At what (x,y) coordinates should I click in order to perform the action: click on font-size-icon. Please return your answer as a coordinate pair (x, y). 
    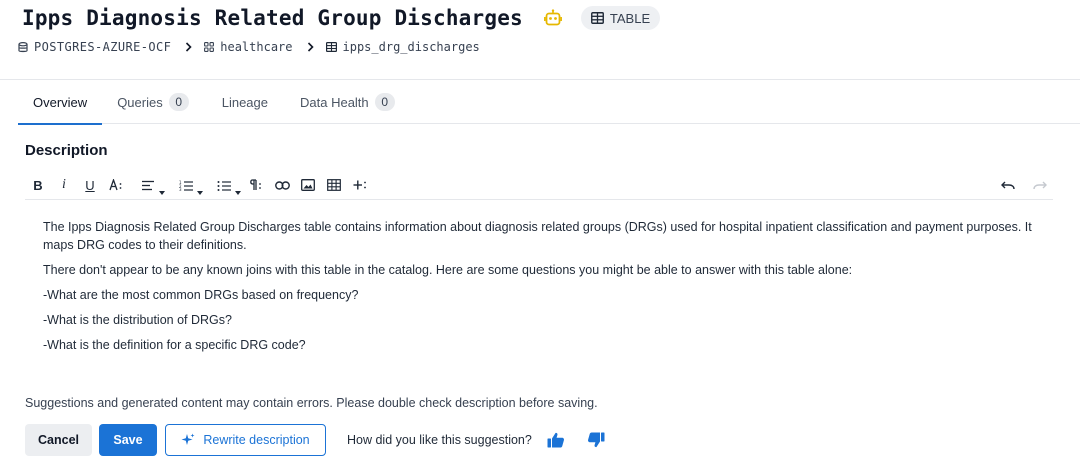
    Looking at the image, I should click on (116, 185).